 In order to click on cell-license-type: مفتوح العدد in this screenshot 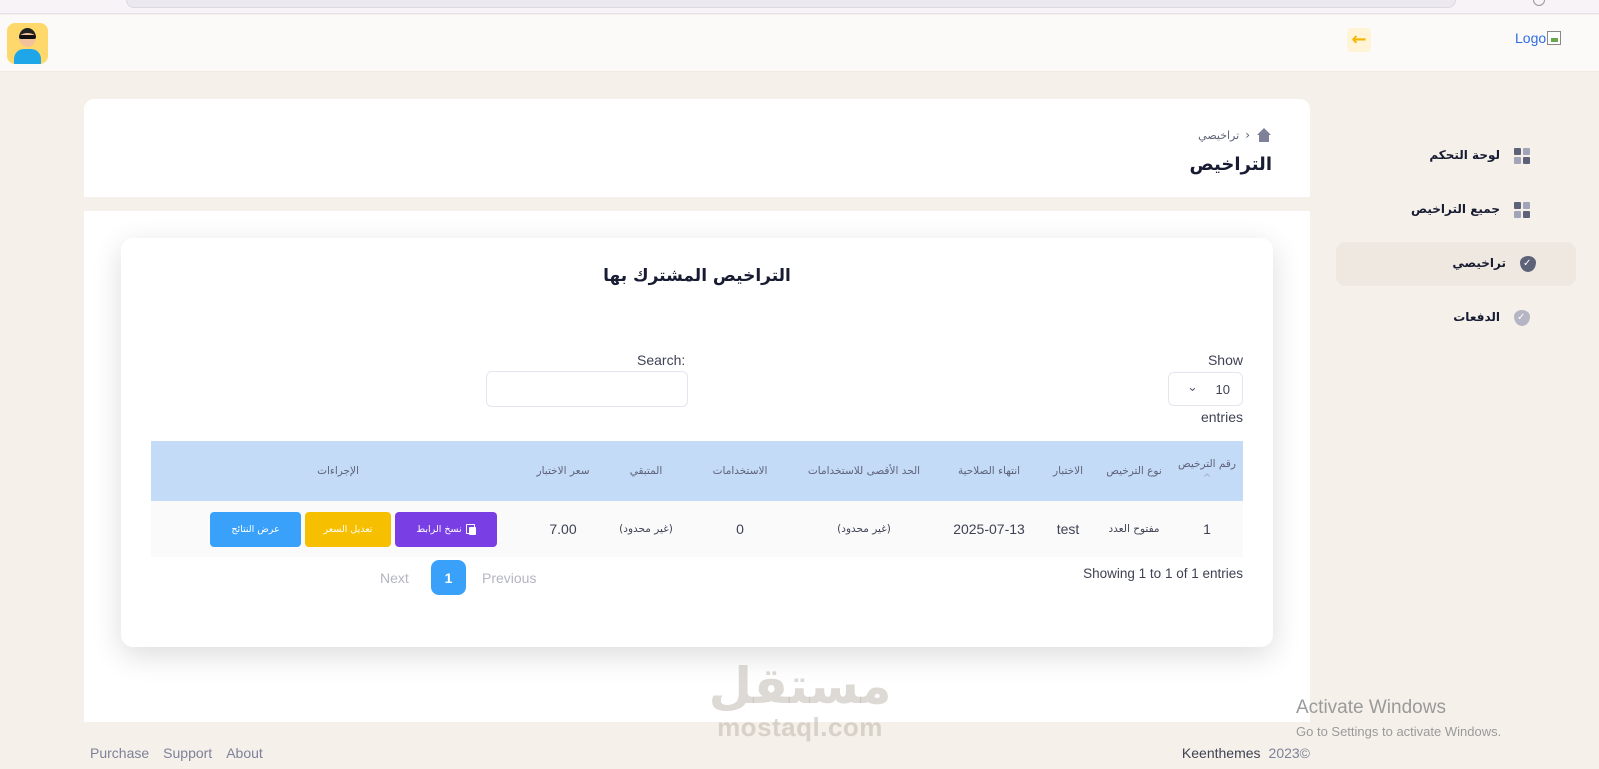, I will do `click(1134, 529)`.